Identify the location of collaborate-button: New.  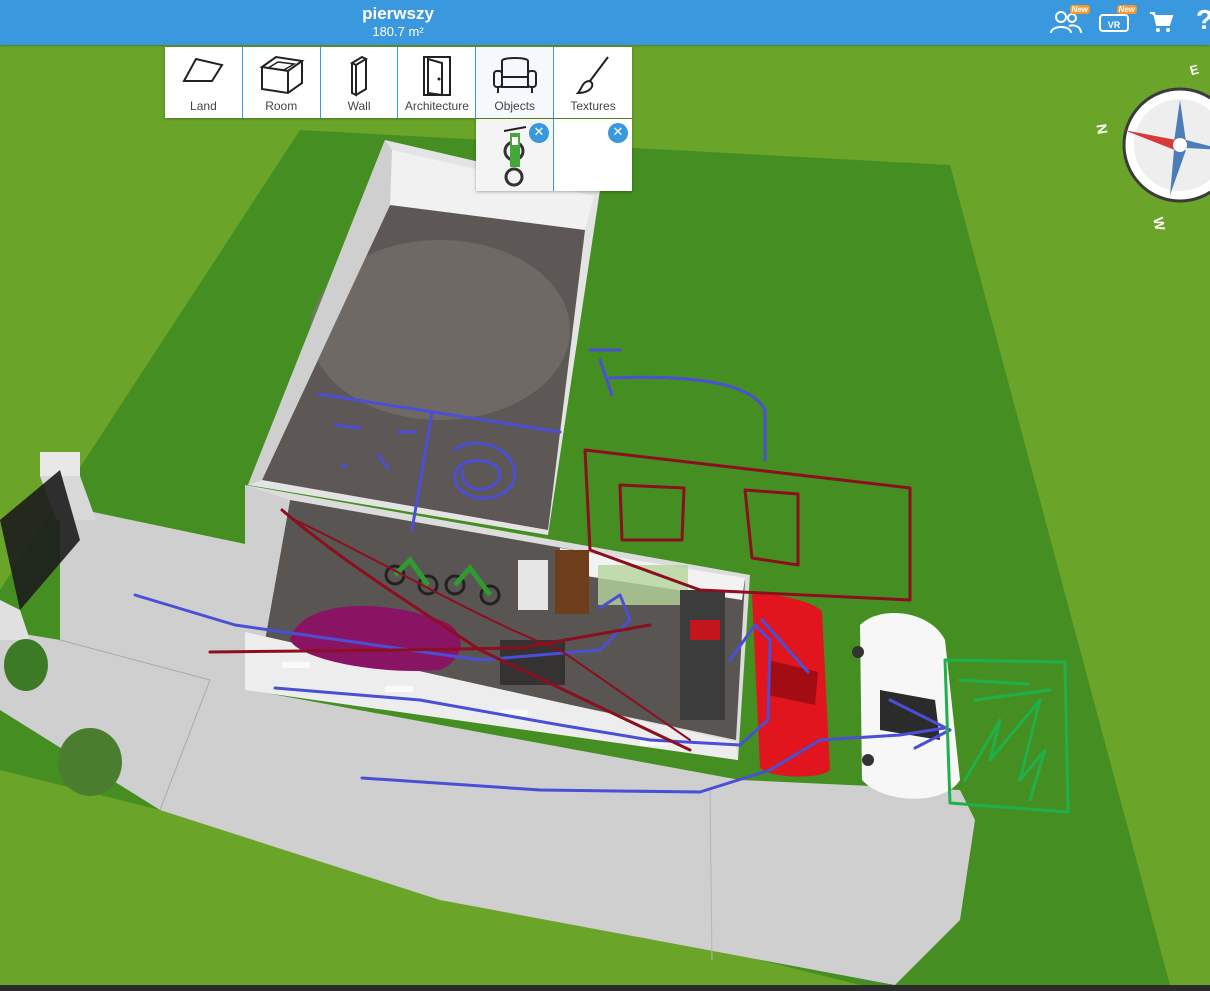
(1069, 21).